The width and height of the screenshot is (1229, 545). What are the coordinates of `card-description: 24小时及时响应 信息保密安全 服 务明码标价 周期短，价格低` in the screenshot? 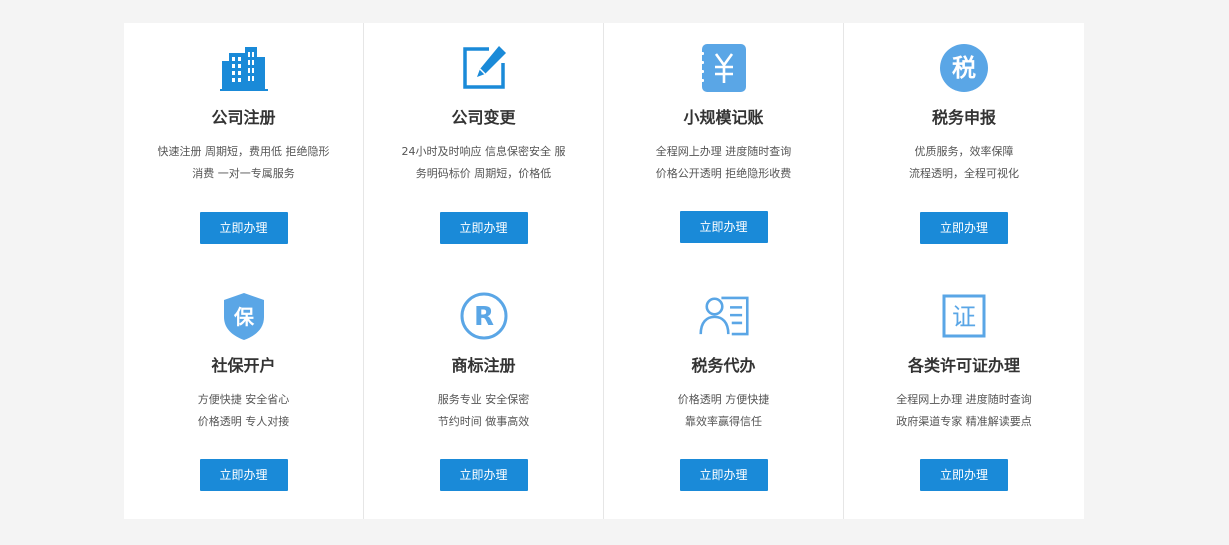 It's located at (483, 163).